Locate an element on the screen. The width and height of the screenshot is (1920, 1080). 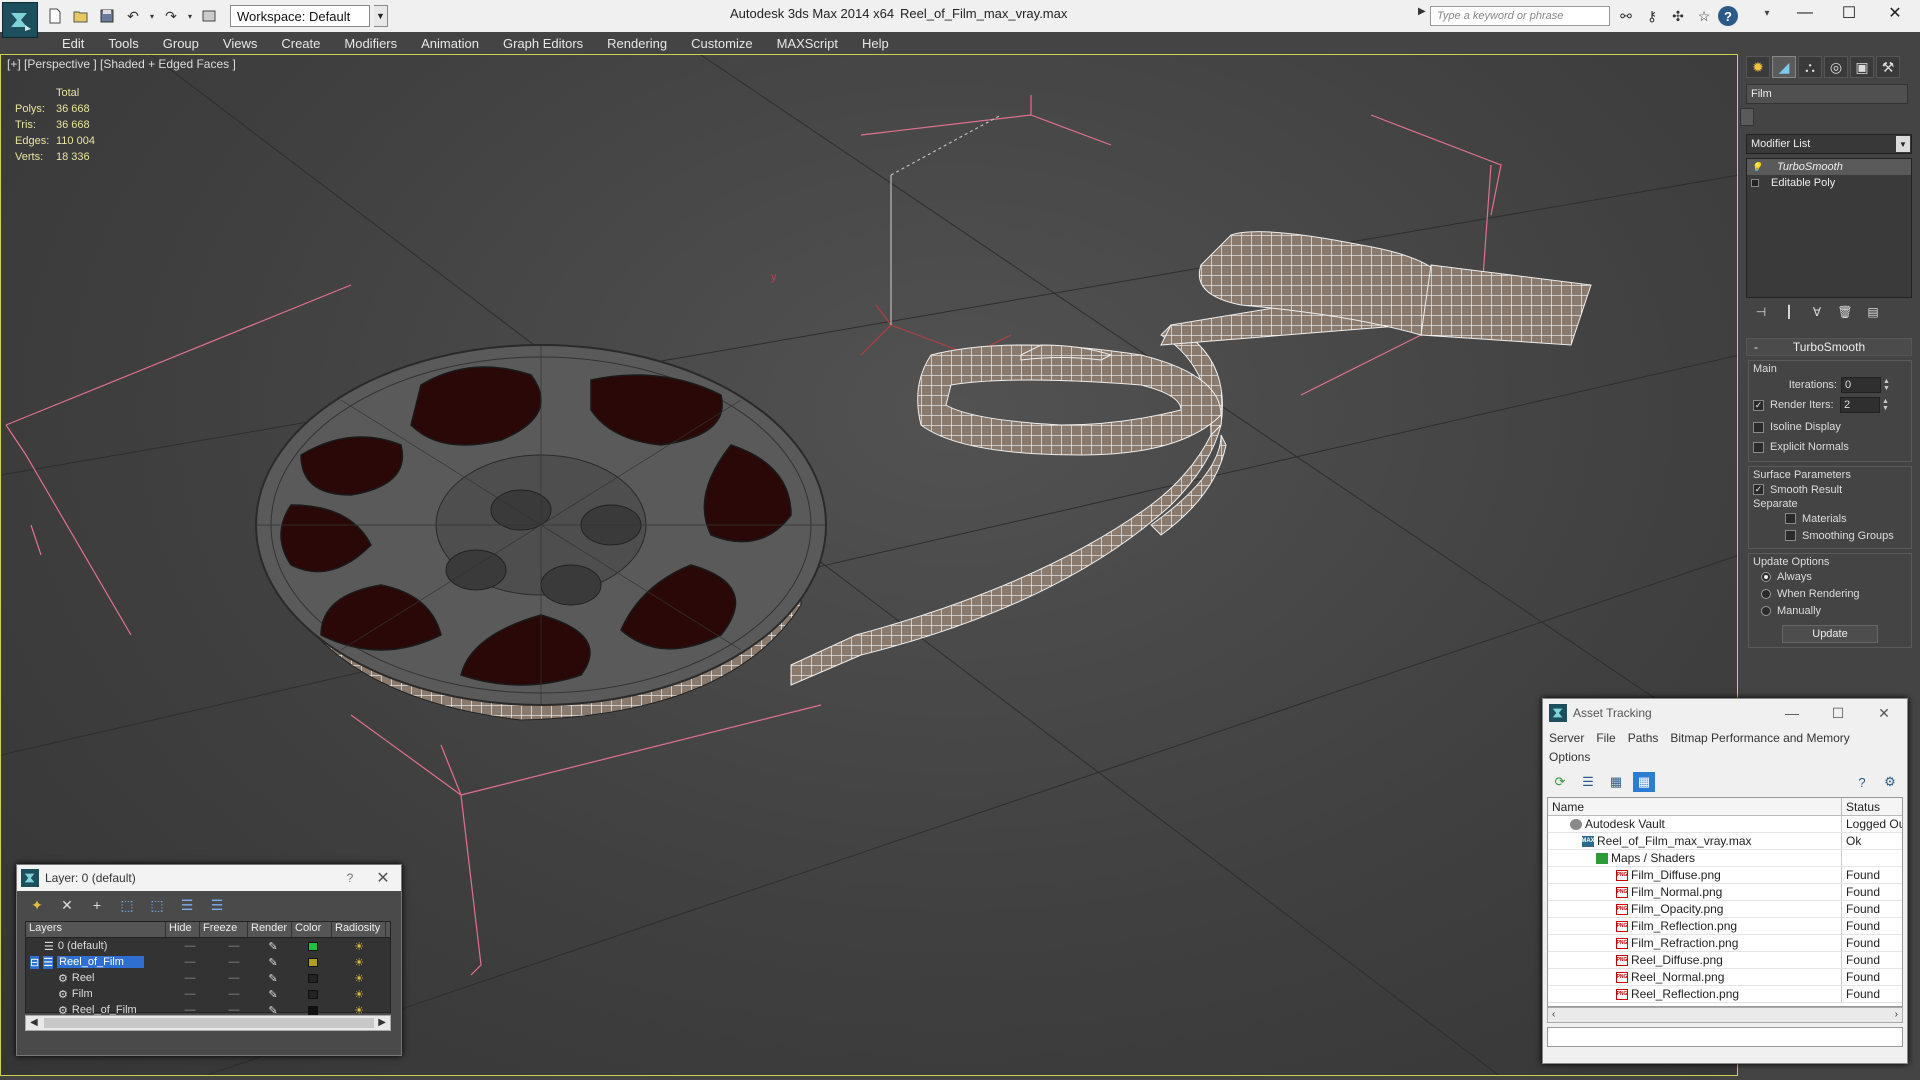
refresh-icon: ⟳ is located at coordinates (1560, 782).